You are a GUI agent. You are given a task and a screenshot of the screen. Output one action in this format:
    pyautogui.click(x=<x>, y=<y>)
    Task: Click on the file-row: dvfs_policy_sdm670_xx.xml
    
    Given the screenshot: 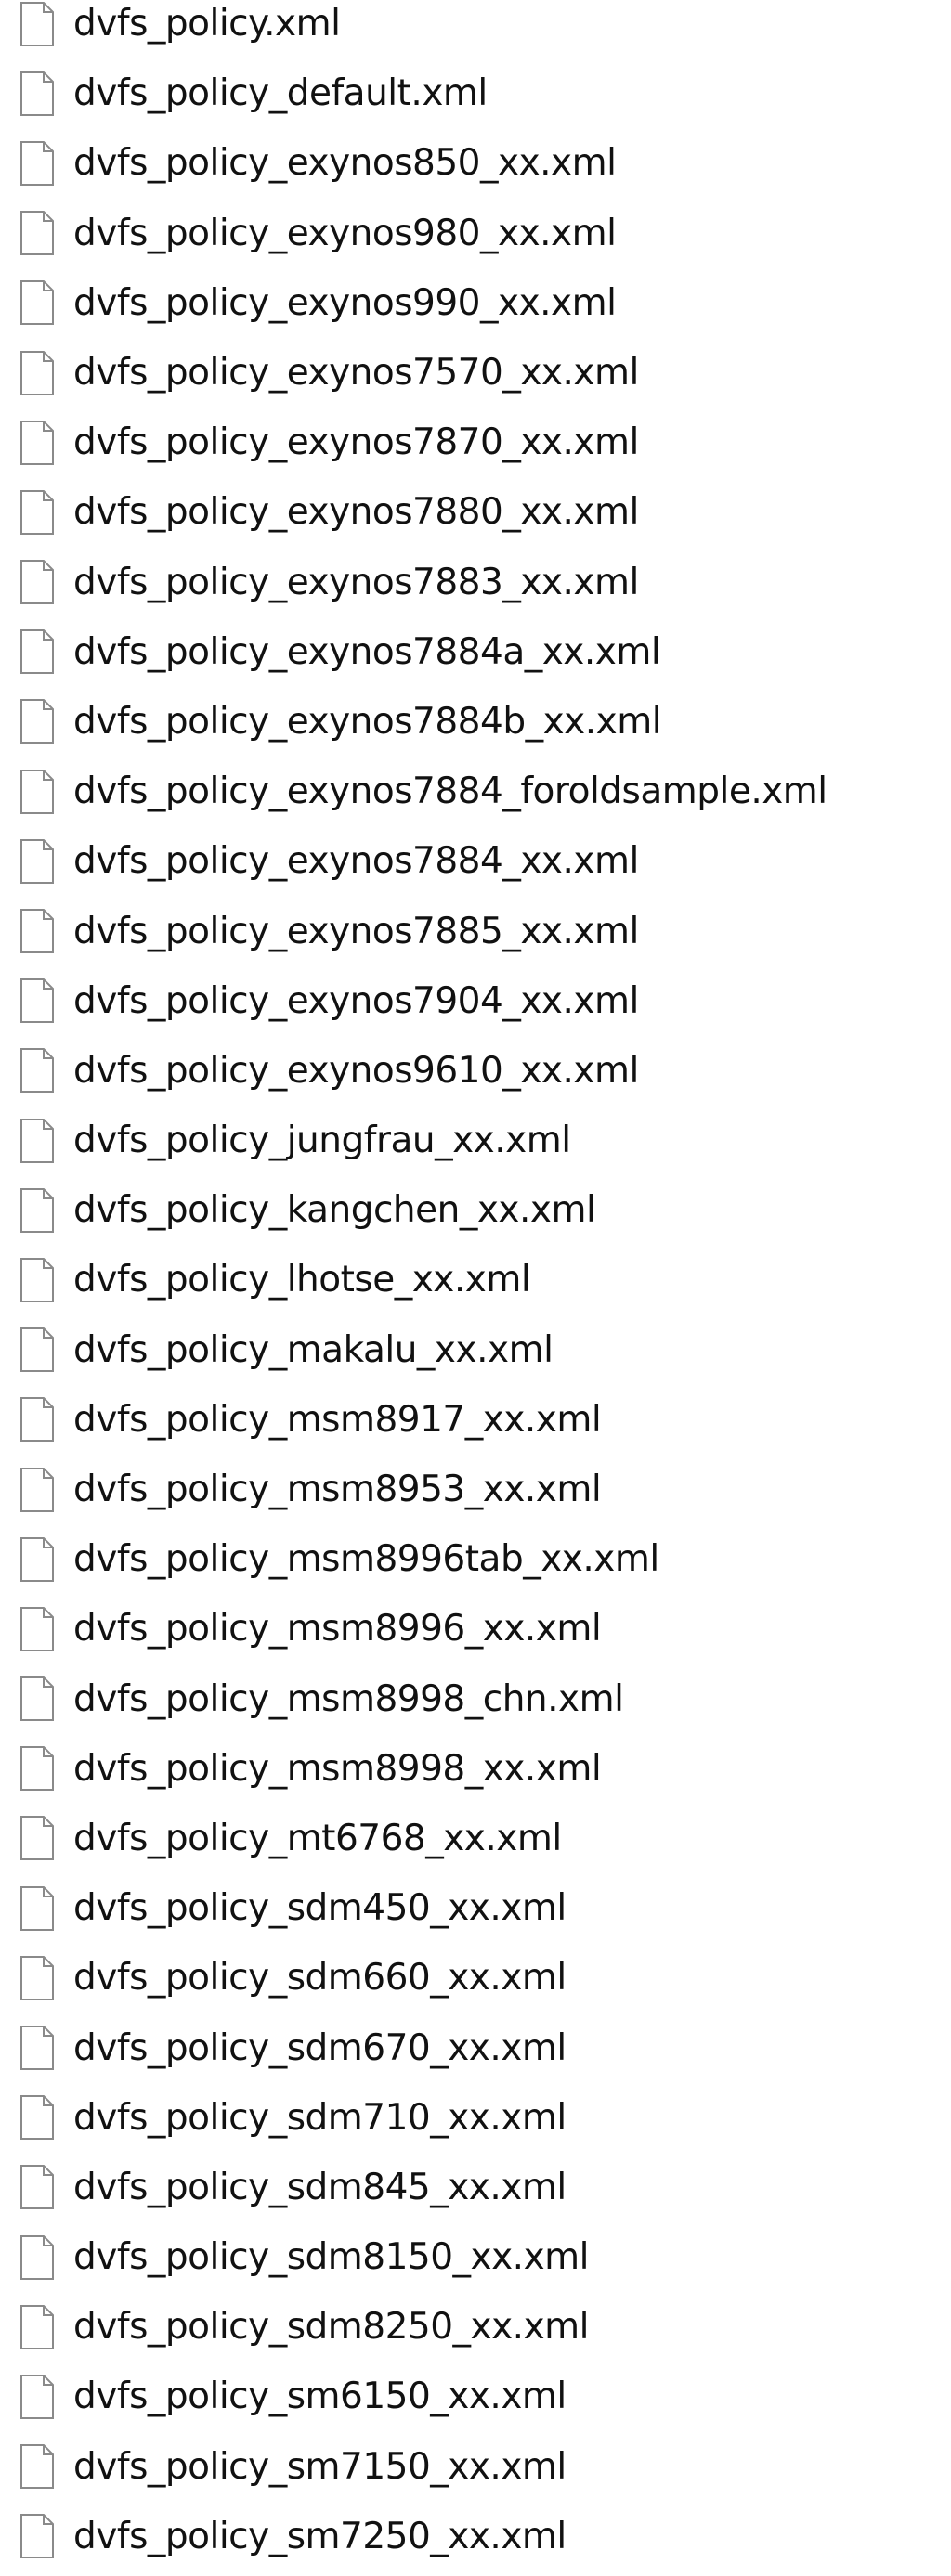 What is the action you would take?
    pyautogui.click(x=475, y=2047)
    